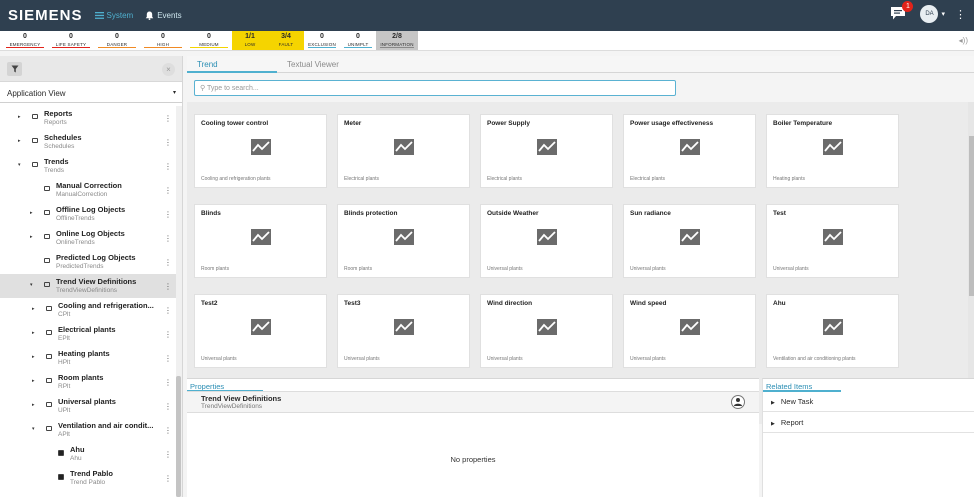  I want to click on user-avatar: DA, so click(929, 14).